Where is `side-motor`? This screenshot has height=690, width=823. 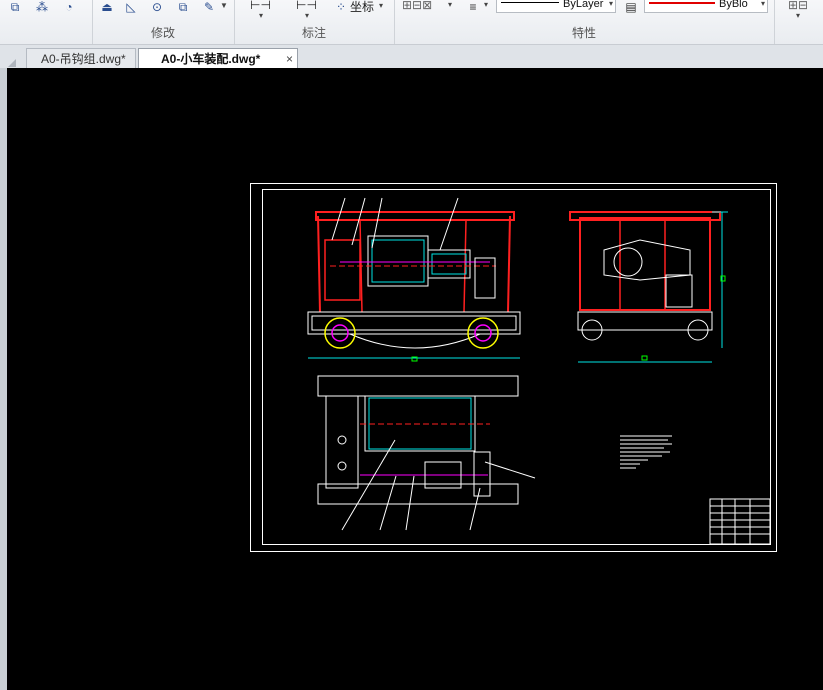 side-motor is located at coordinates (679, 291).